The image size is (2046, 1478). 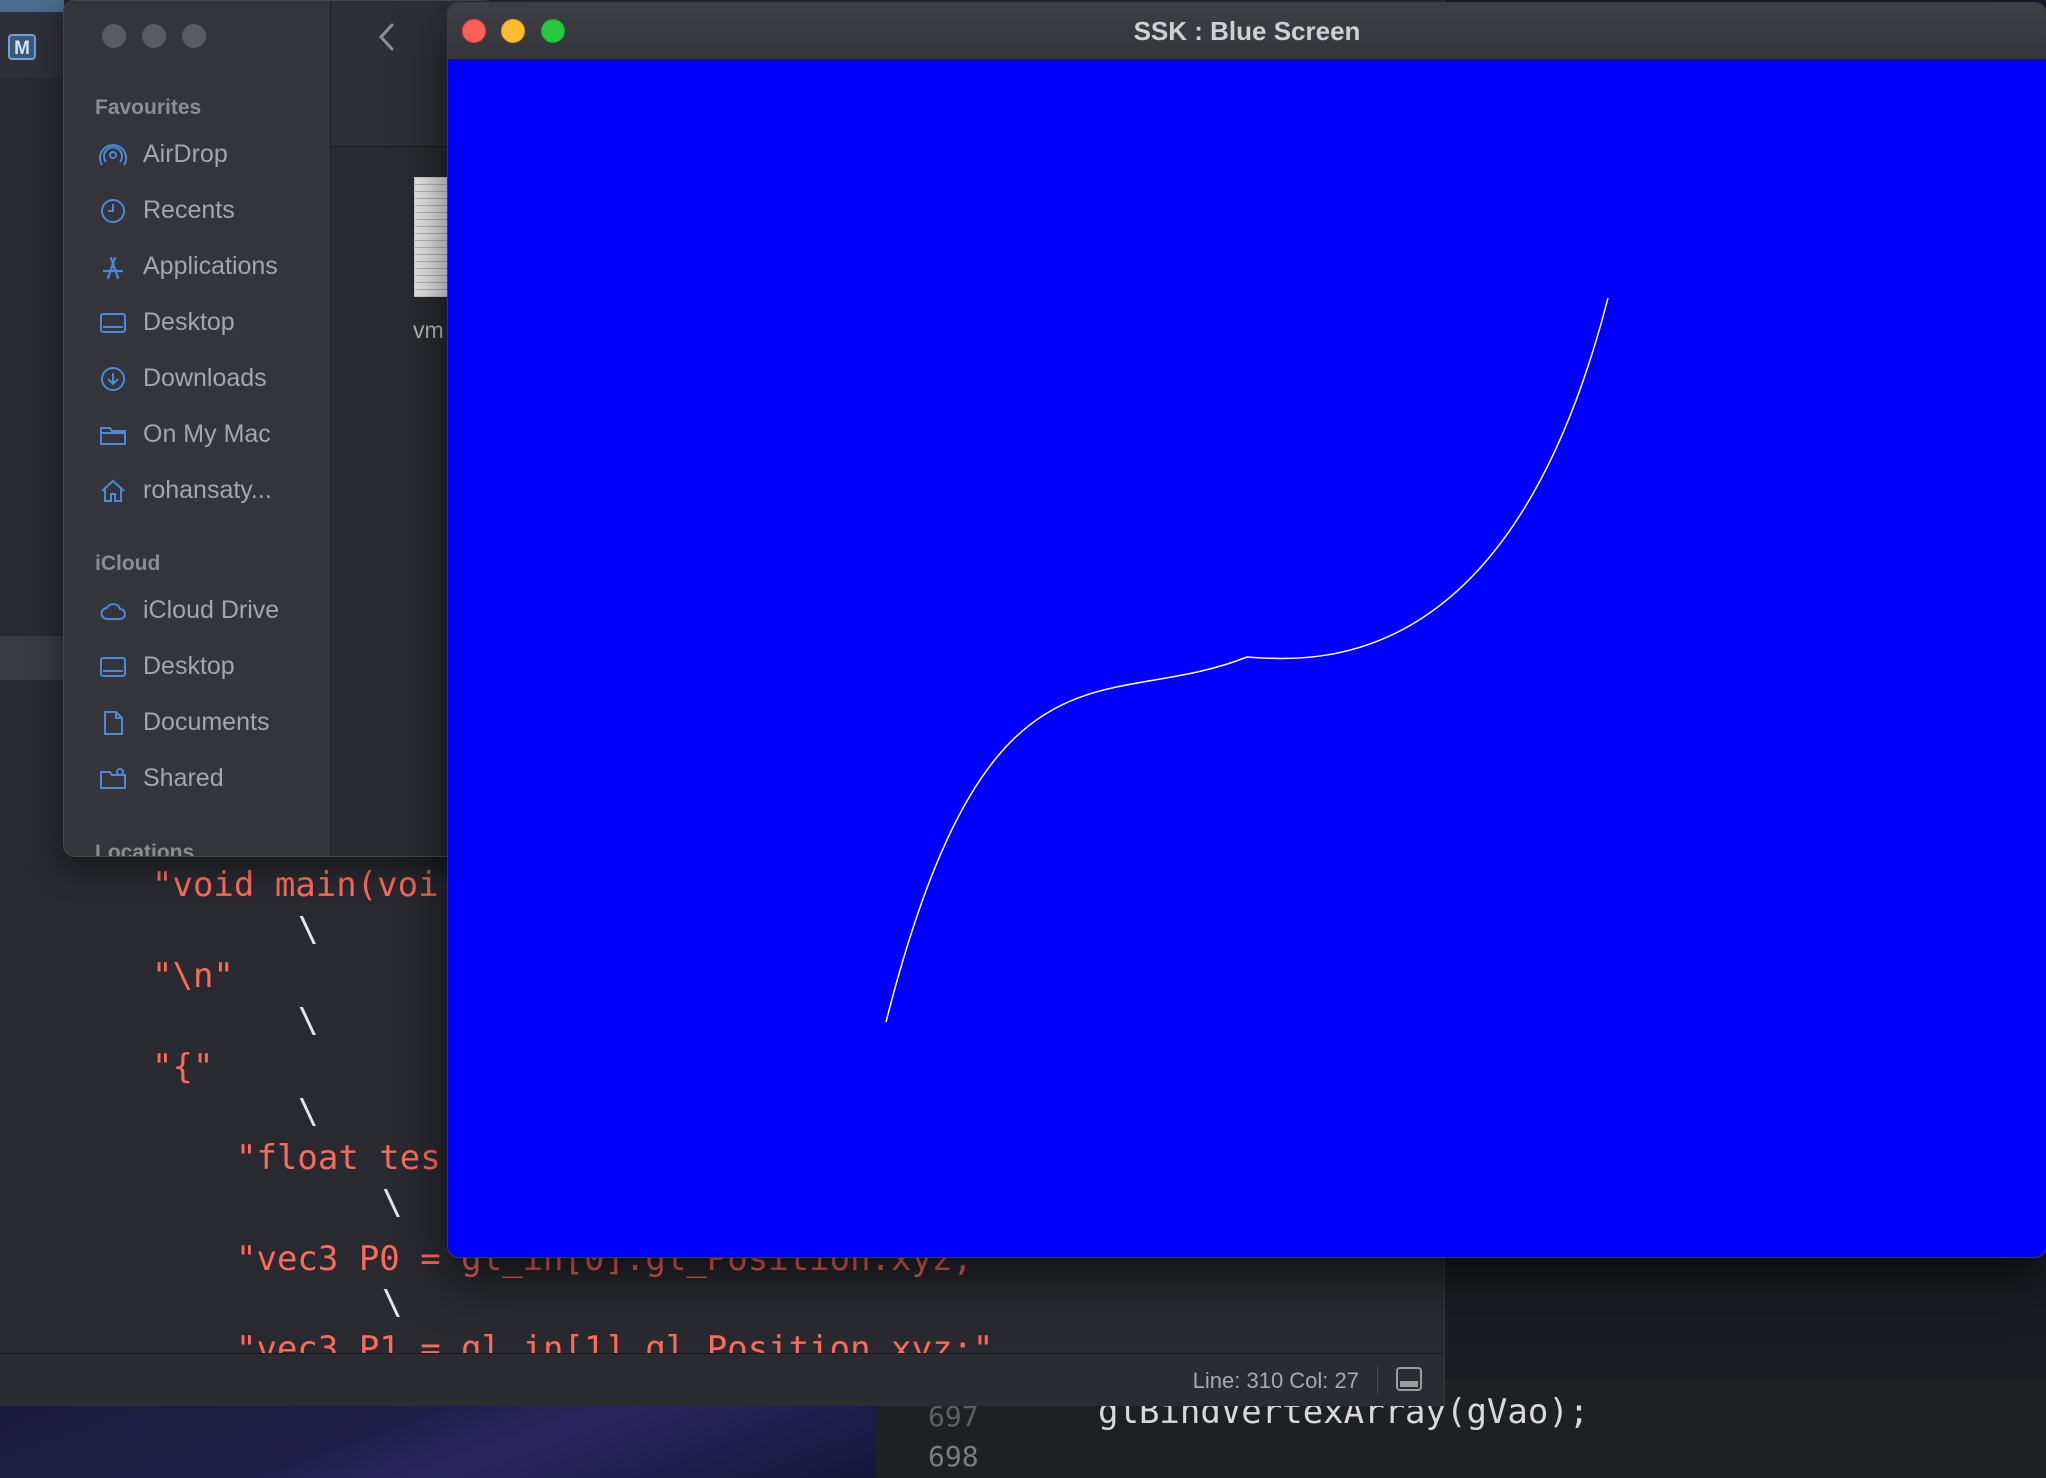 I want to click on minimize-button-inactive, so click(x=154, y=36).